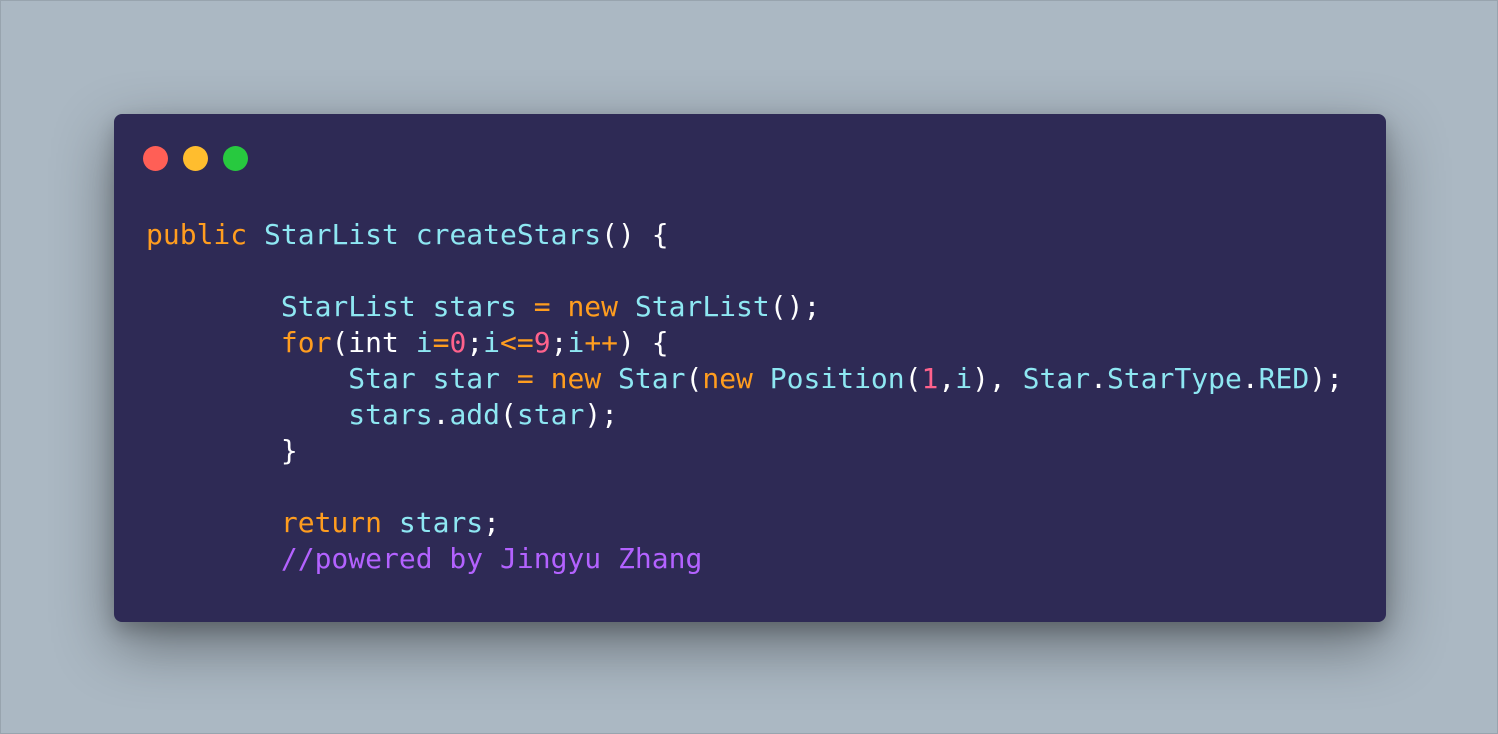  I want to click on code-token: ),, so click(997, 378).